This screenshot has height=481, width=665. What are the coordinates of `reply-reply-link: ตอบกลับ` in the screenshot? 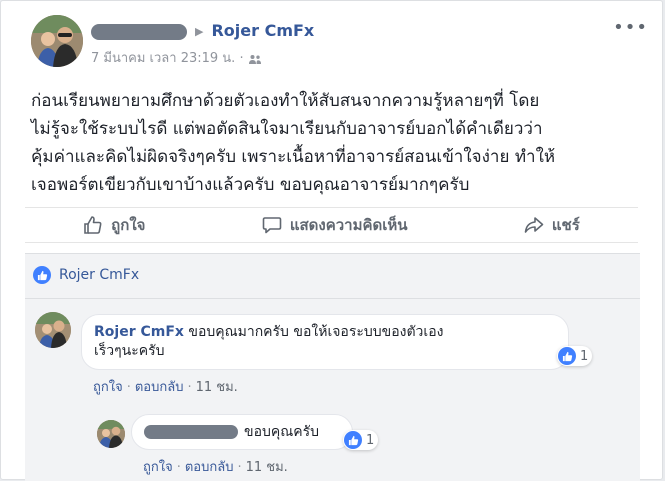 It's located at (209, 467).